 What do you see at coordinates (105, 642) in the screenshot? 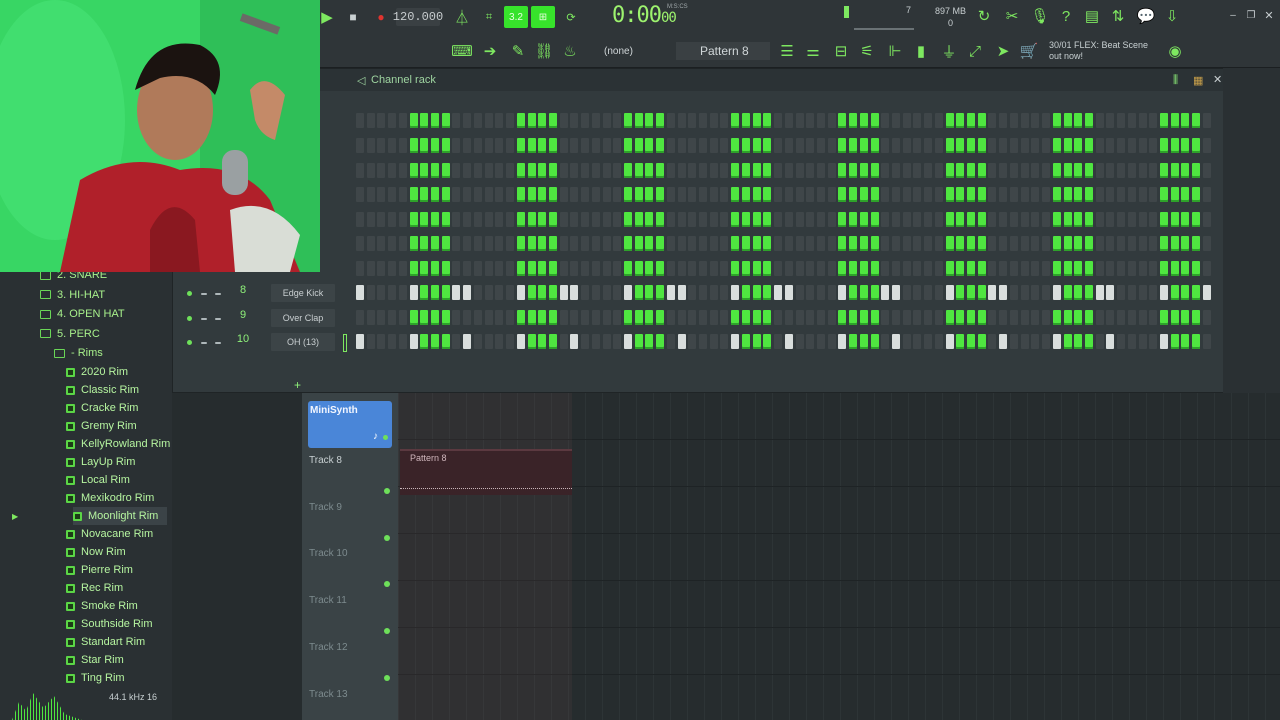
I see `browser-sample-item: Standart Rim` at bounding box center [105, 642].